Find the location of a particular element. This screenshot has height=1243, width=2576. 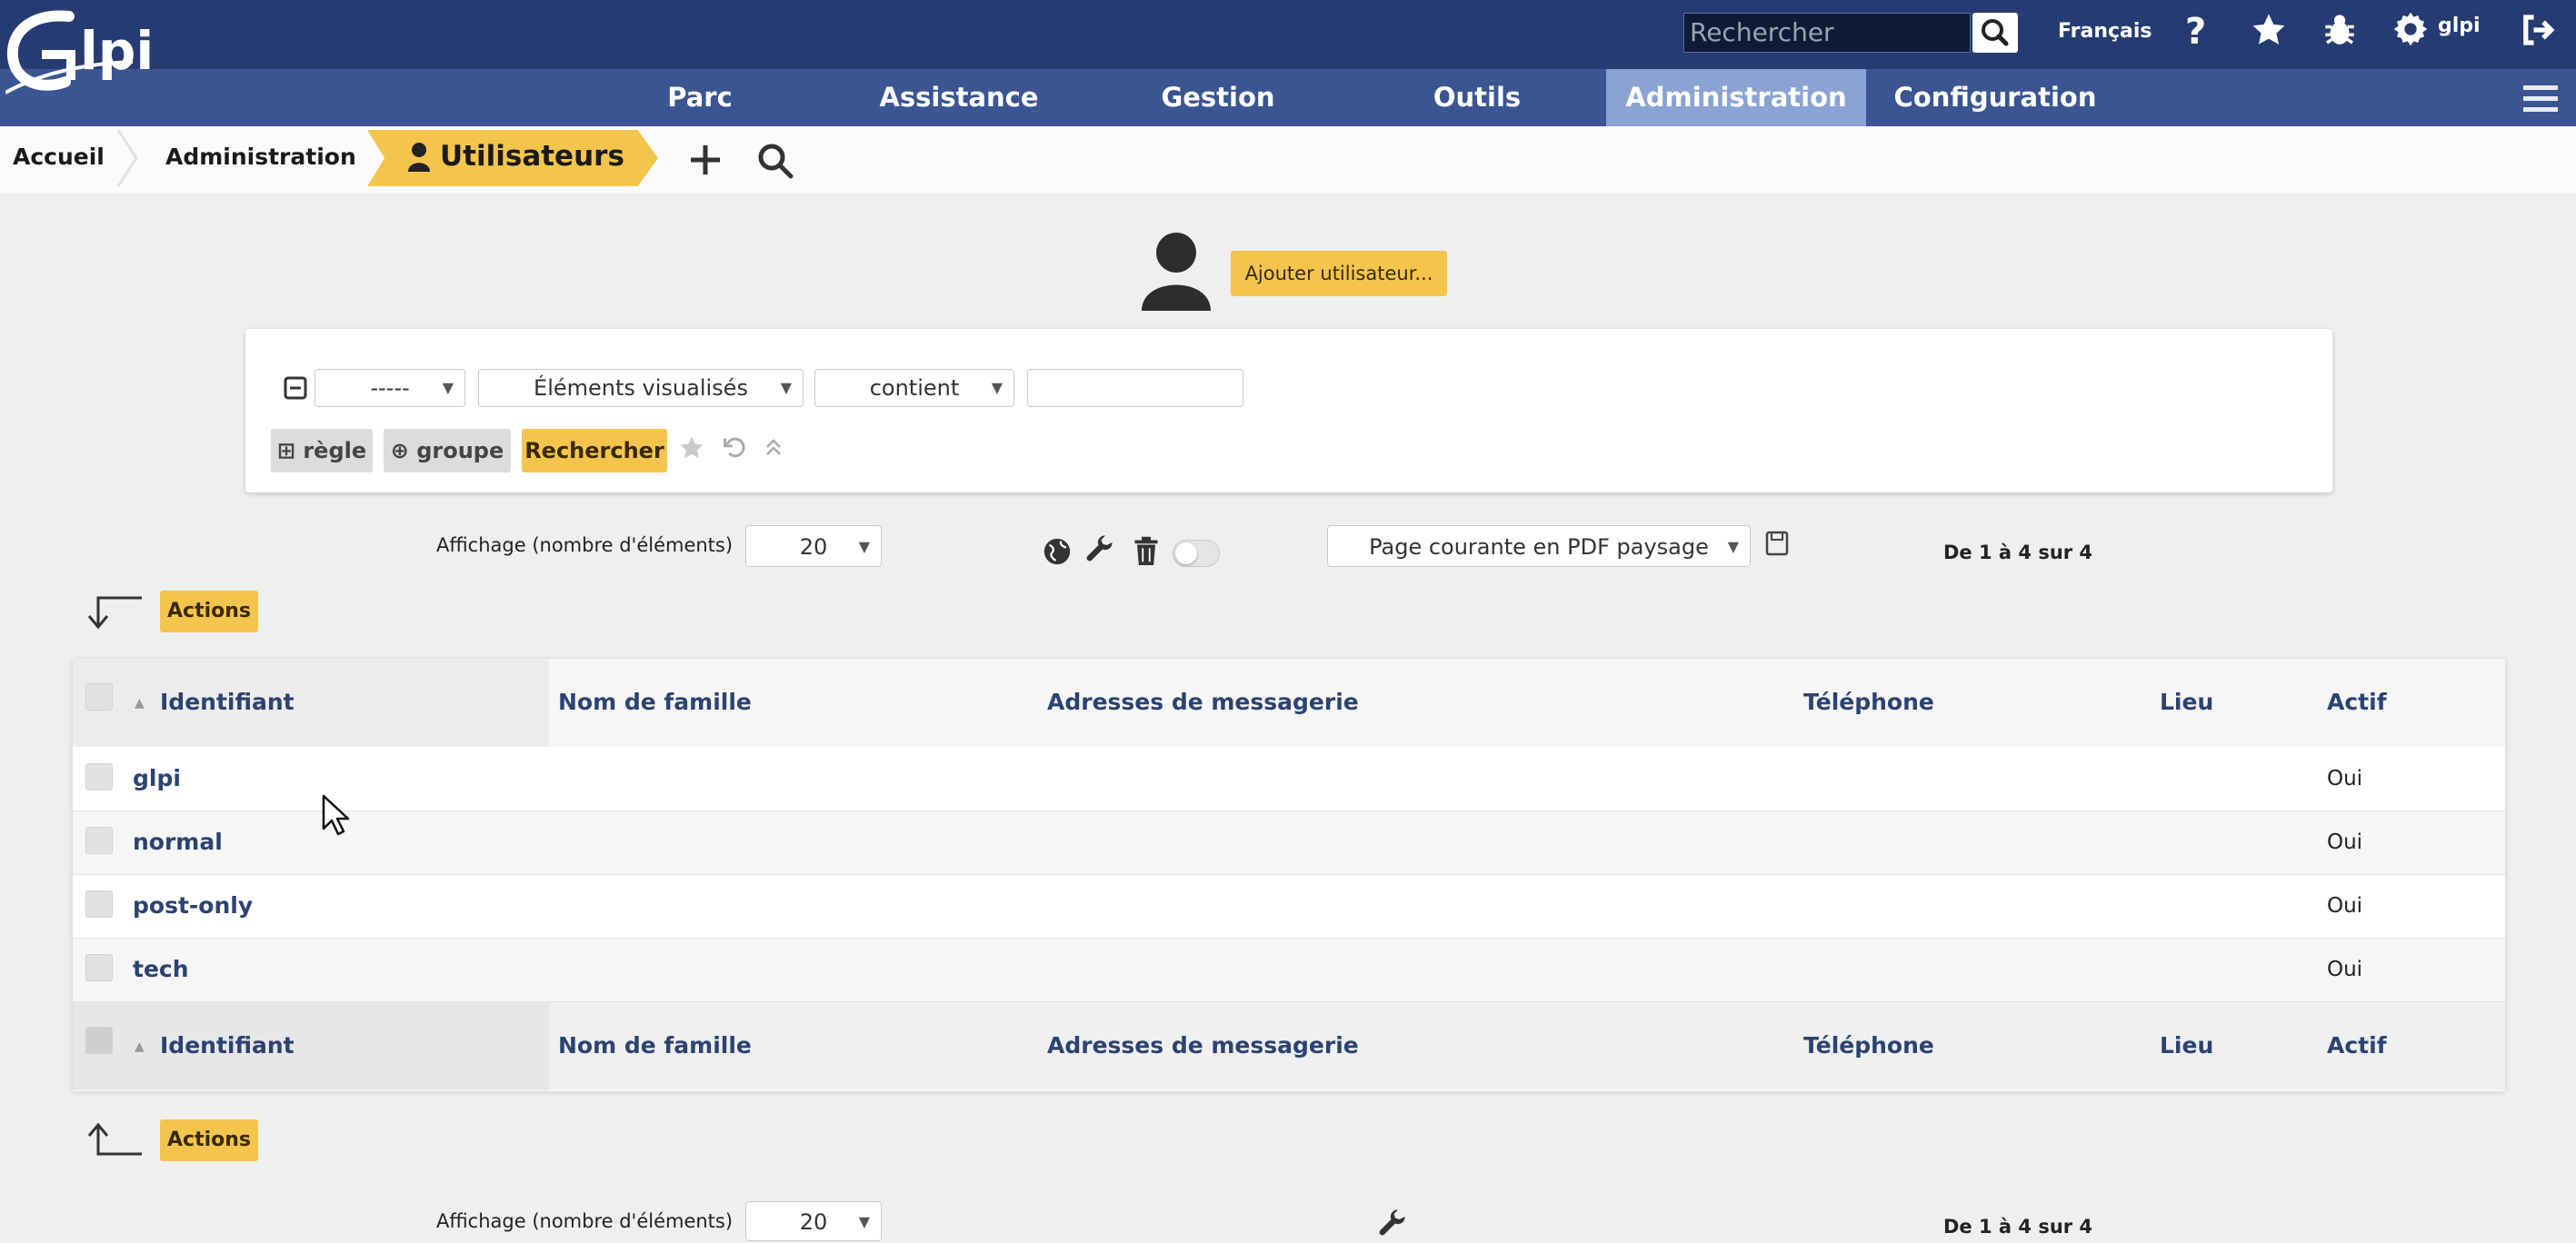

menu-administration: Administration is located at coordinates (1736, 97).